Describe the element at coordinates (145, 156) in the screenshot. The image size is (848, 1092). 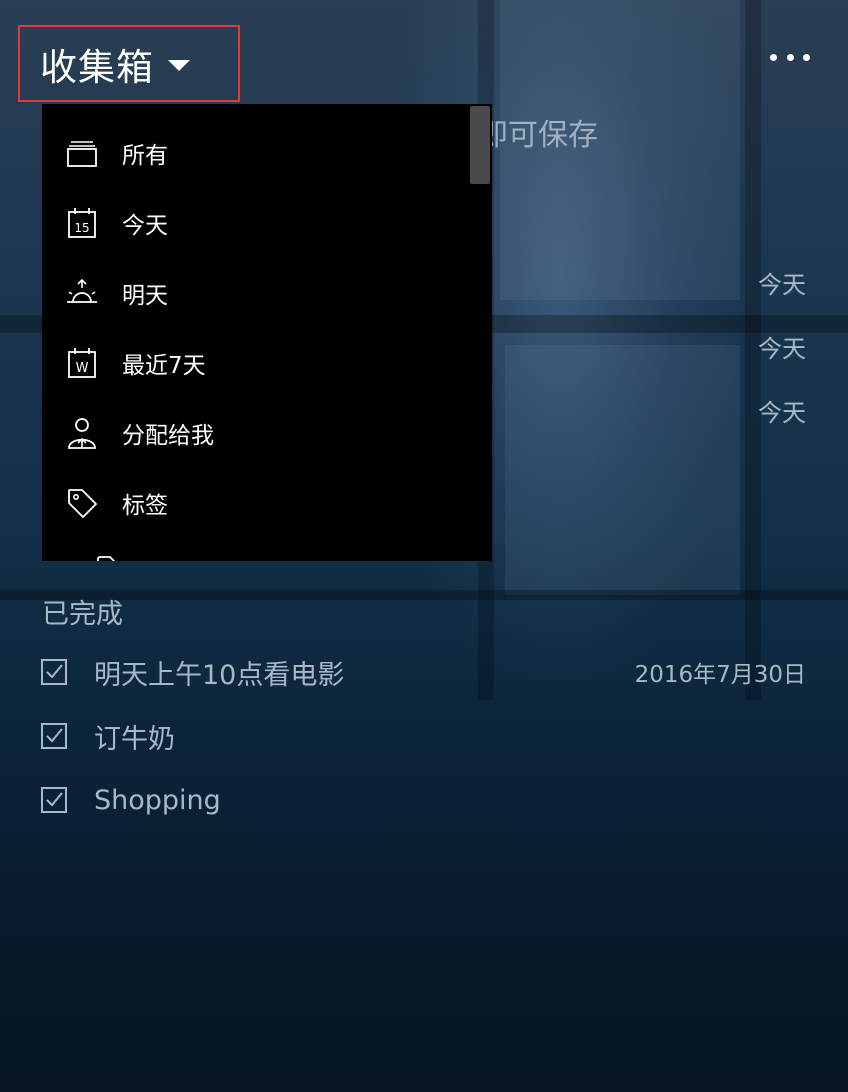
I see `menu-item-label: 所有` at that location.